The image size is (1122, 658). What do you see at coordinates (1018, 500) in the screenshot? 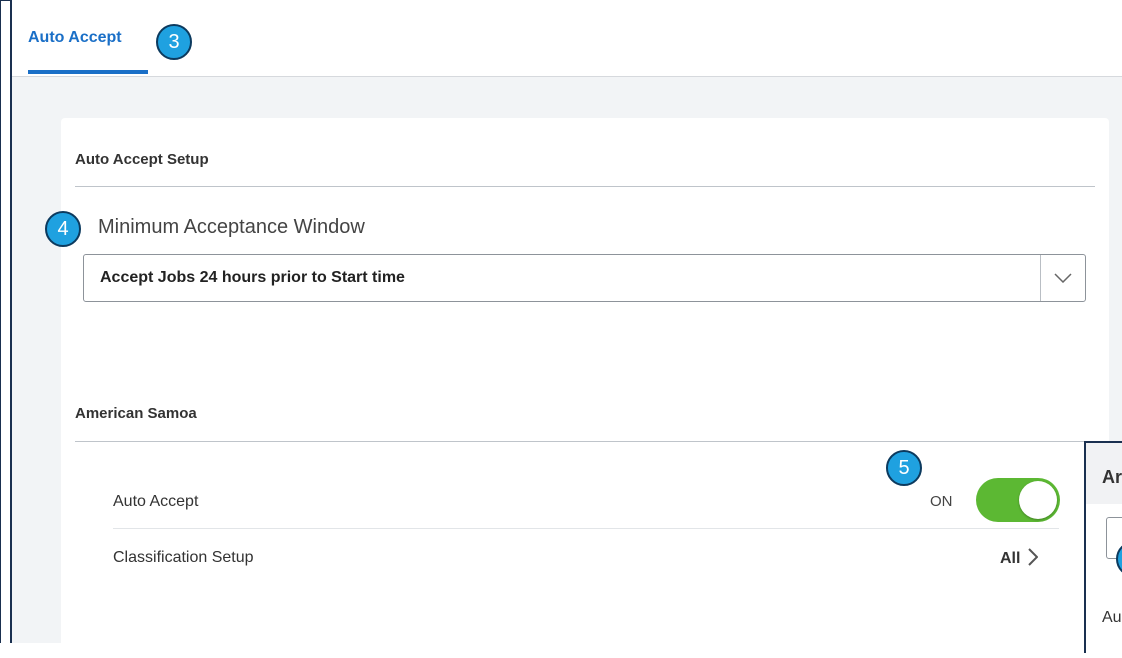
I see `auto-accept-toggle` at bounding box center [1018, 500].